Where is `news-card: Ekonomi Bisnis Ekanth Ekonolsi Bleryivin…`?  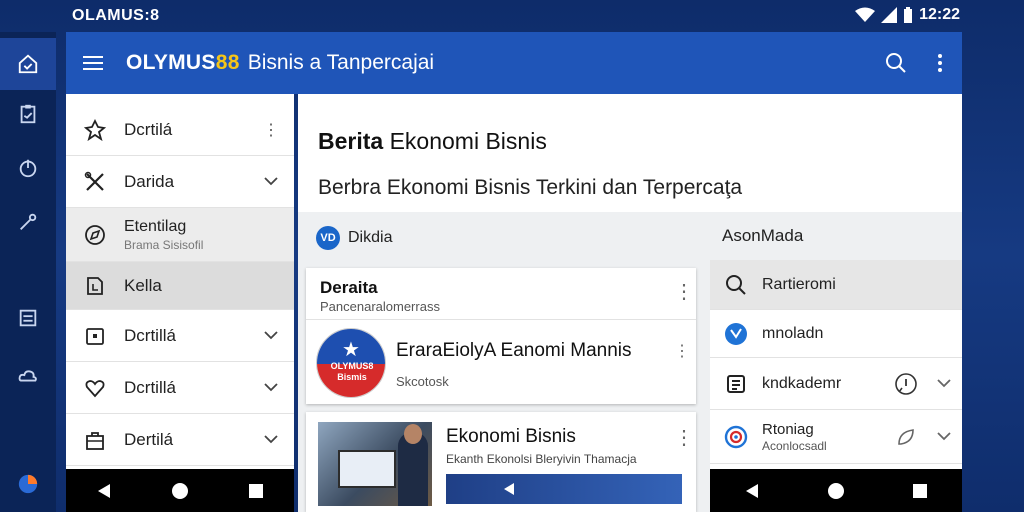
news-card: Ekonomi Bisnis Ekanth Ekonolsi Bleryivin… is located at coordinates (501, 462).